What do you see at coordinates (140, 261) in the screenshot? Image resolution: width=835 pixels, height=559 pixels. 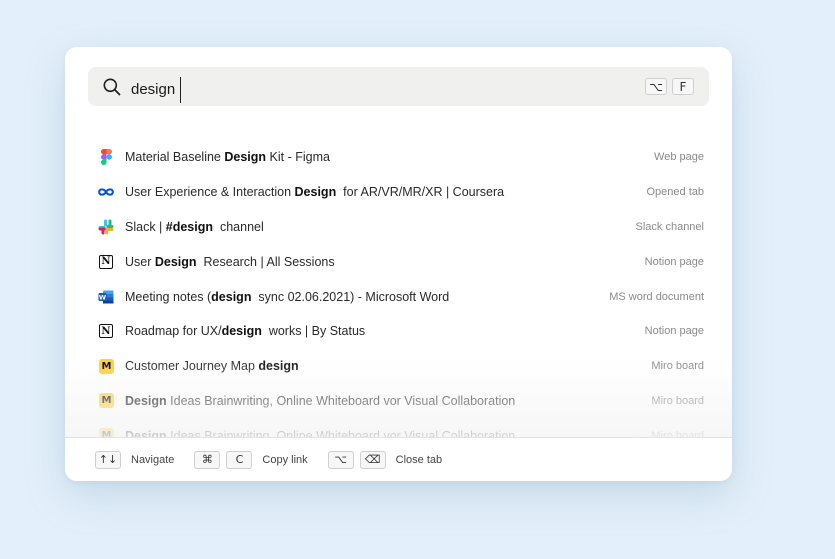 I see `title-text: User` at bounding box center [140, 261].